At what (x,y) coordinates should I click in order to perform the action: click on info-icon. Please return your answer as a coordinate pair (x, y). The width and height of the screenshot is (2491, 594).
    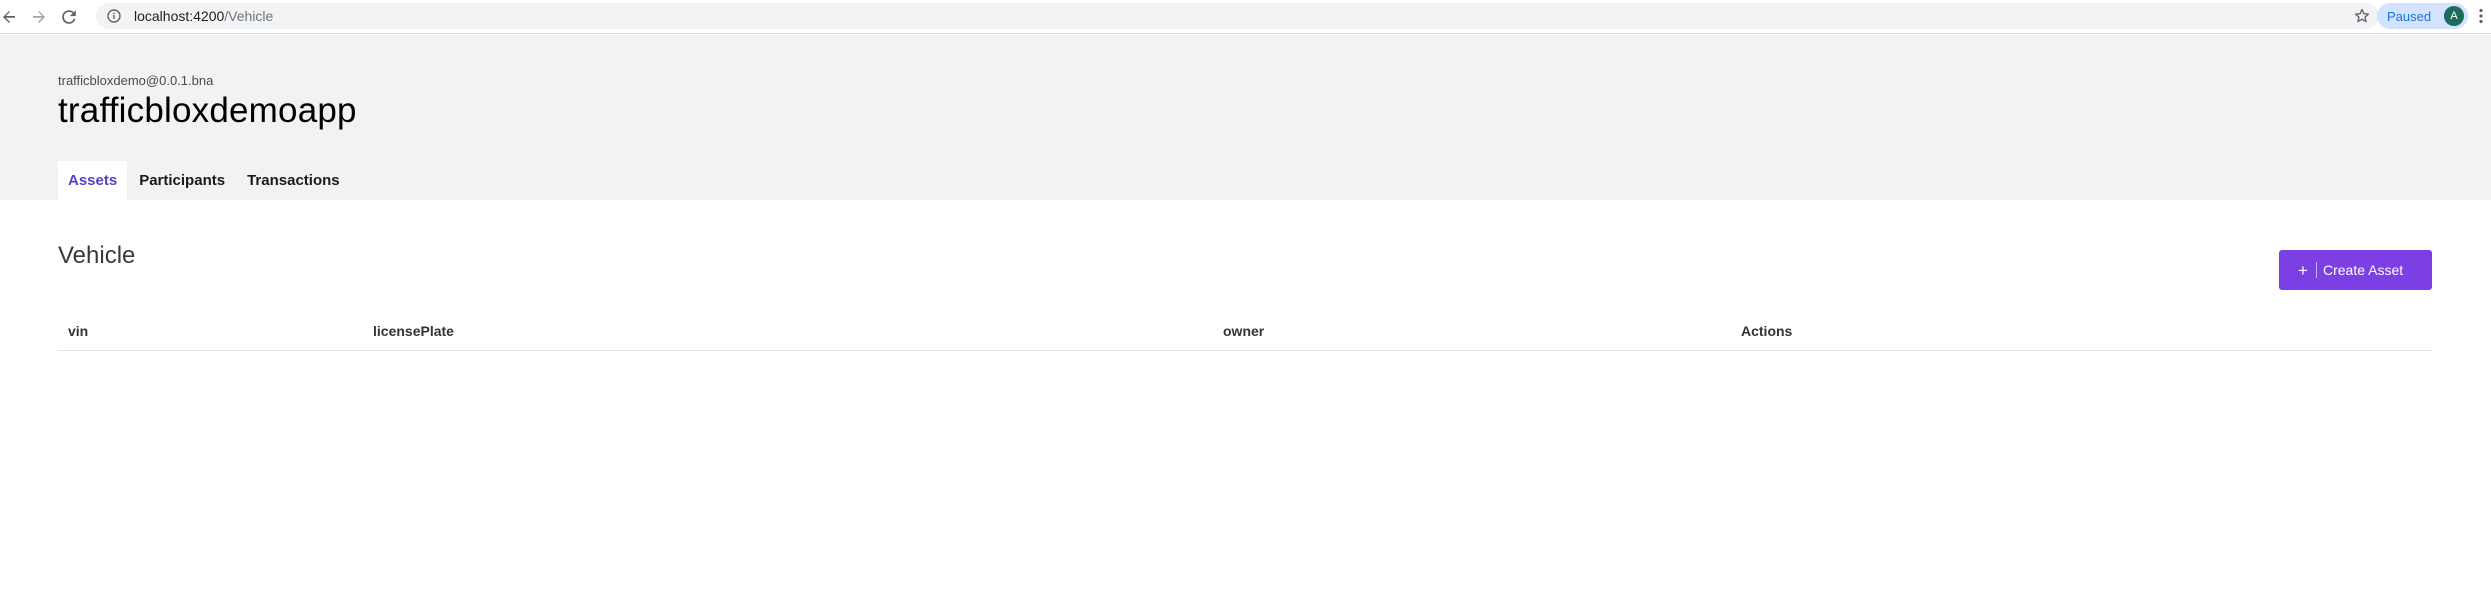
    Looking at the image, I should click on (114, 16).